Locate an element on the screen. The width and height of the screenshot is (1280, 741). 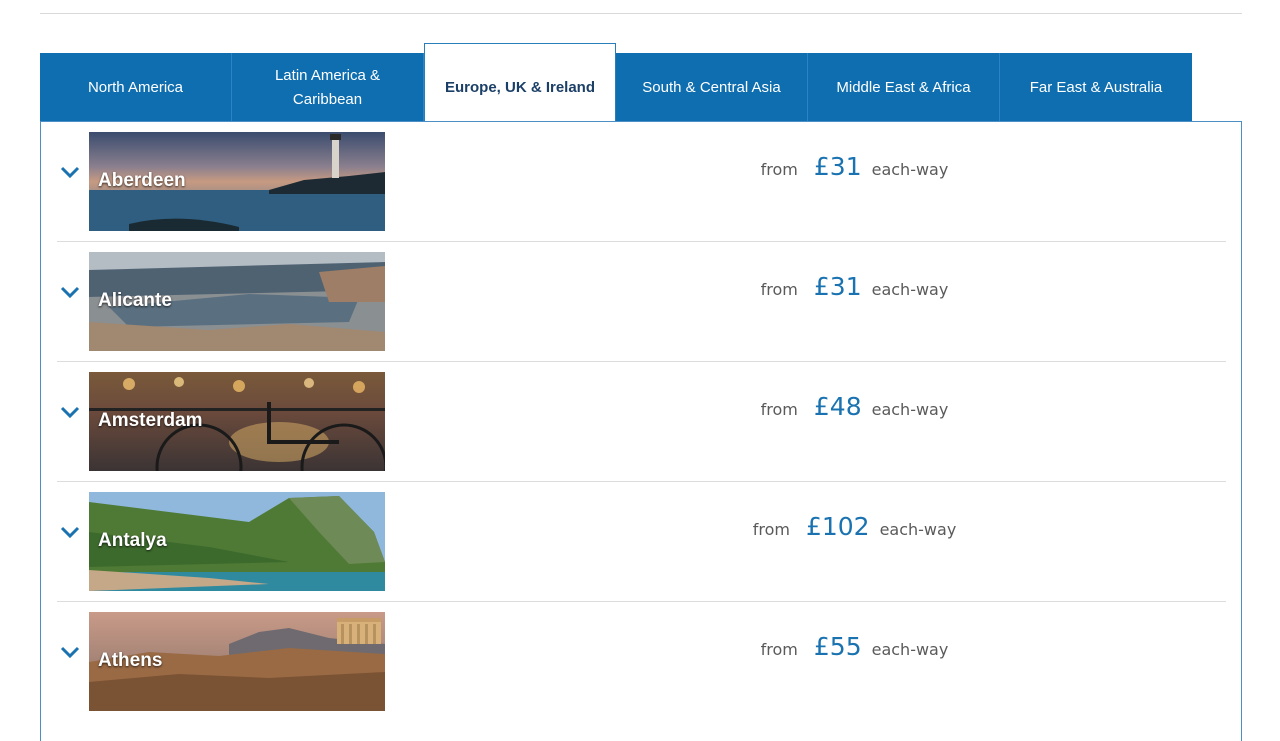
destination-row: Athens from £55 each-way is located at coordinates (641, 662).